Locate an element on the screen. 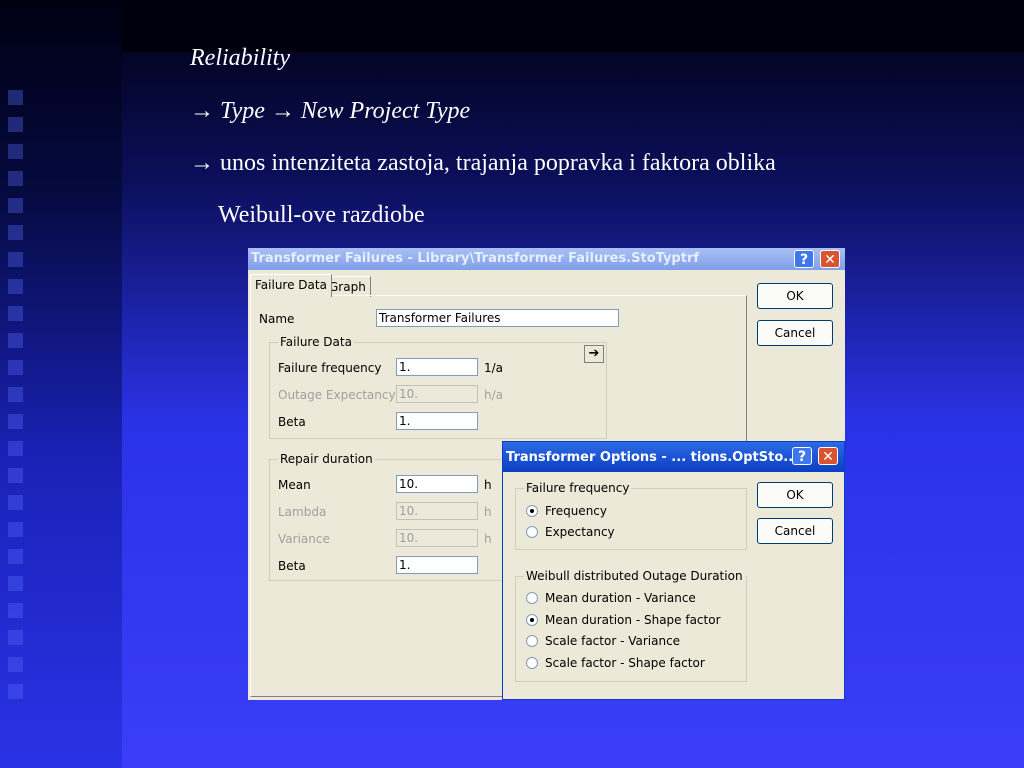  scale-factor-variance-radio is located at coordinates (532, 641).